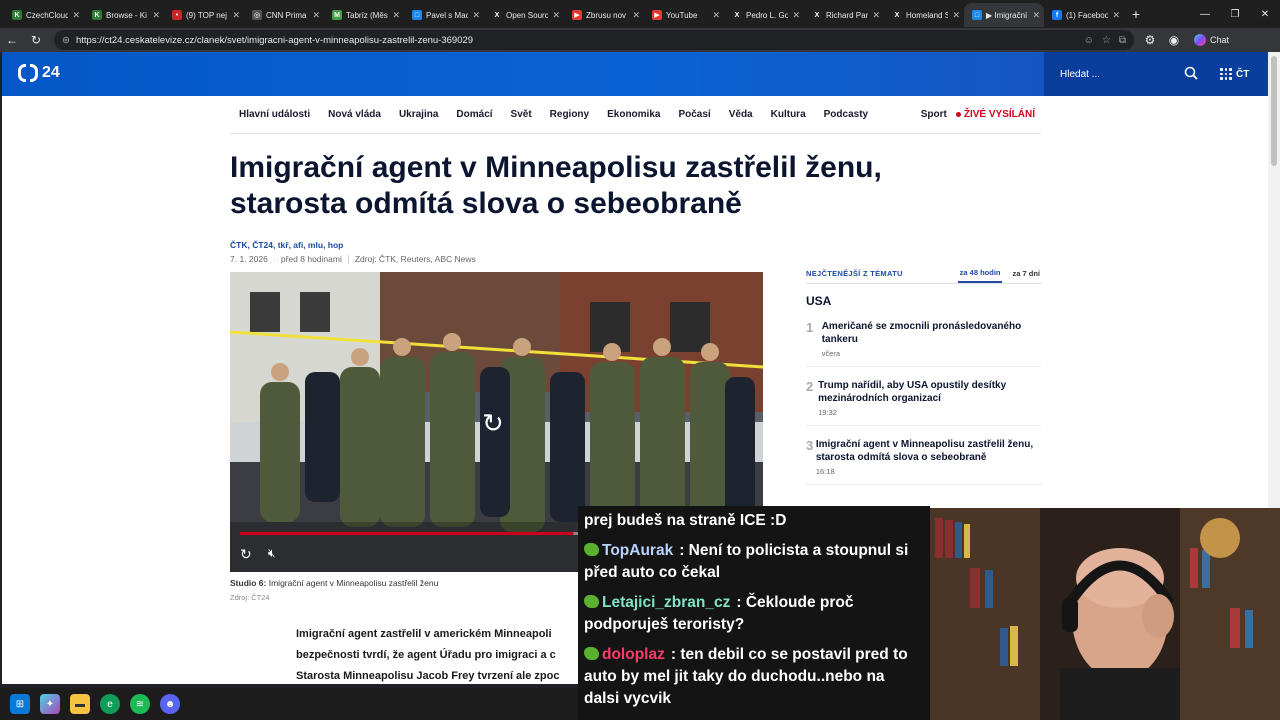 This screenshot has width=1280, height=720. What do you see at coordinates (694, 114) in the screenshot?
I see `nav-item: Počasí` at bounding box center [694, 114].